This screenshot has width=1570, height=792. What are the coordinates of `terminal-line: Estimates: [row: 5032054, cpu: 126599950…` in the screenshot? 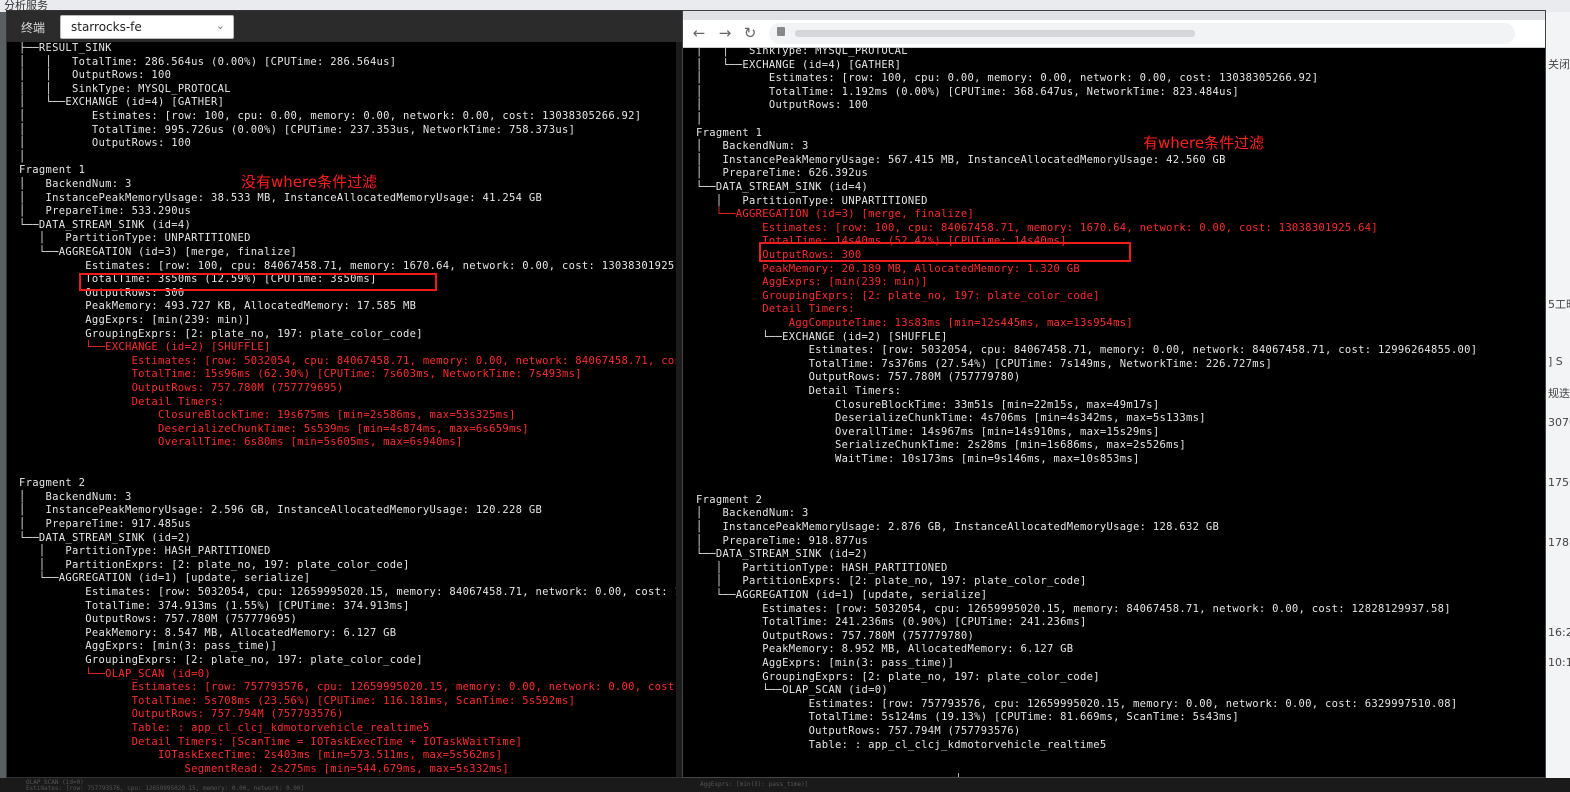 It's located at (384, 592).